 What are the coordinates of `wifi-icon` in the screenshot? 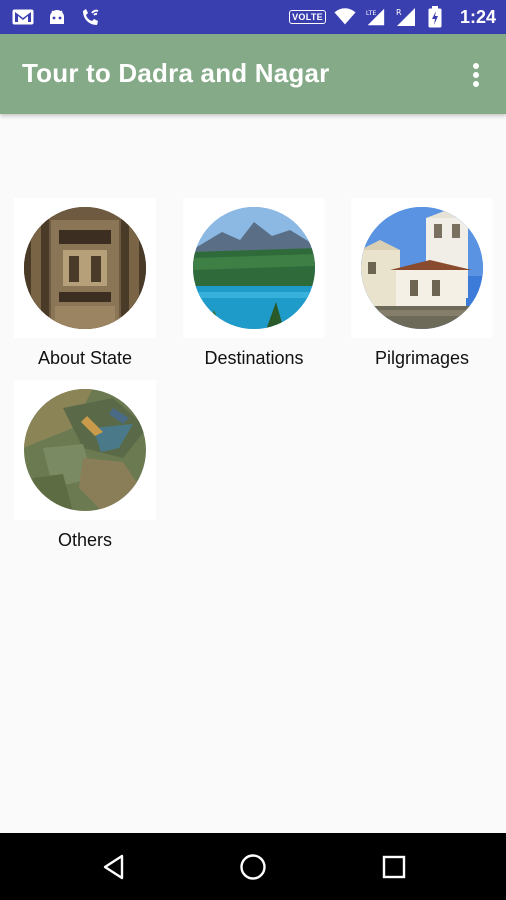 It's located at (345, 17).